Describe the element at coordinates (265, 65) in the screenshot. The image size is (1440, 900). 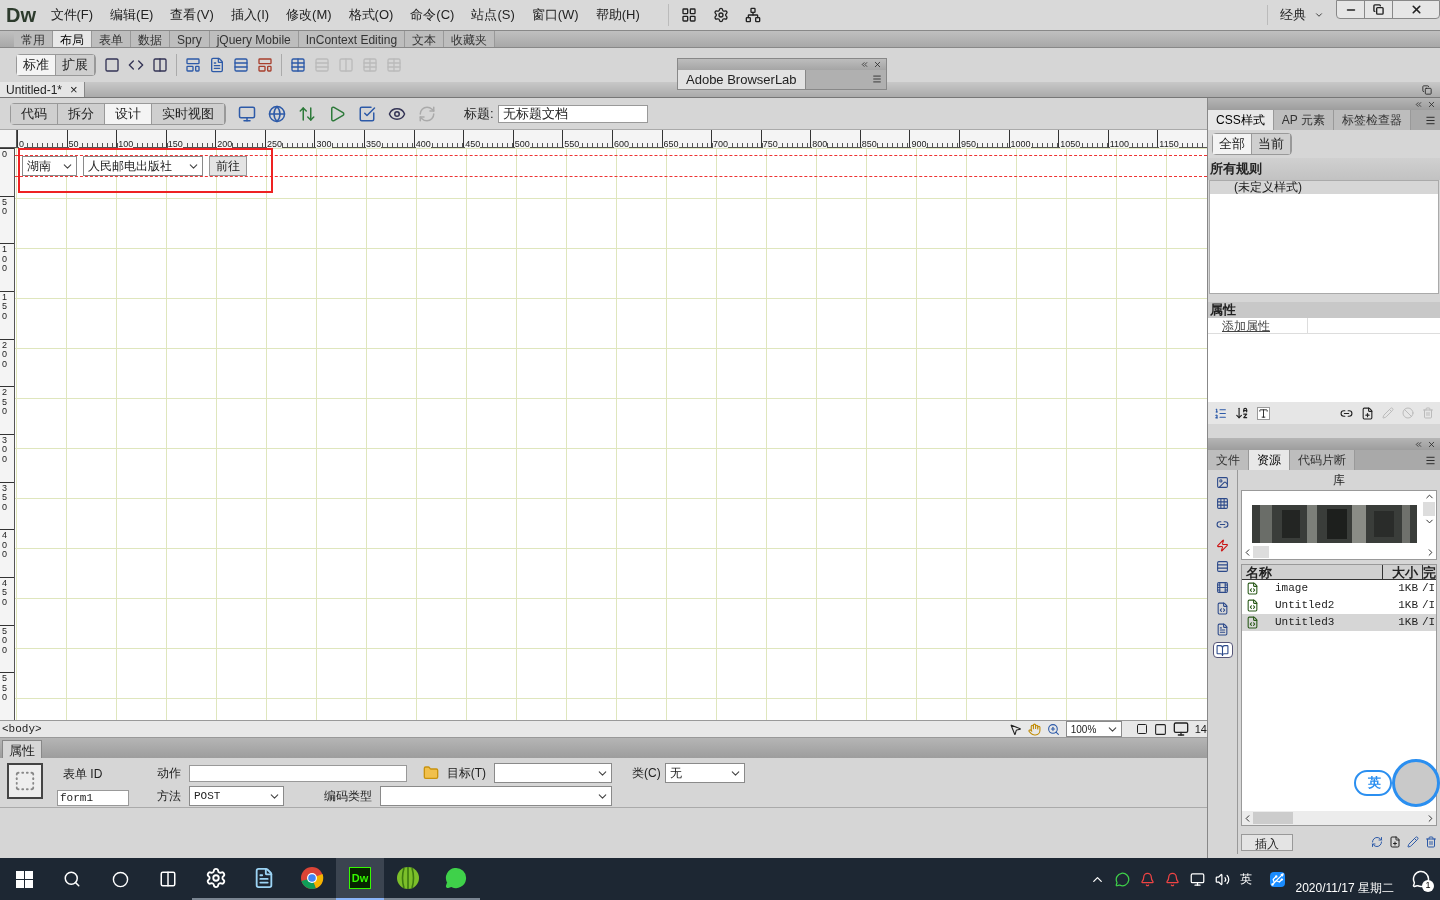
I see `spry-collapsible-icon` at that location.